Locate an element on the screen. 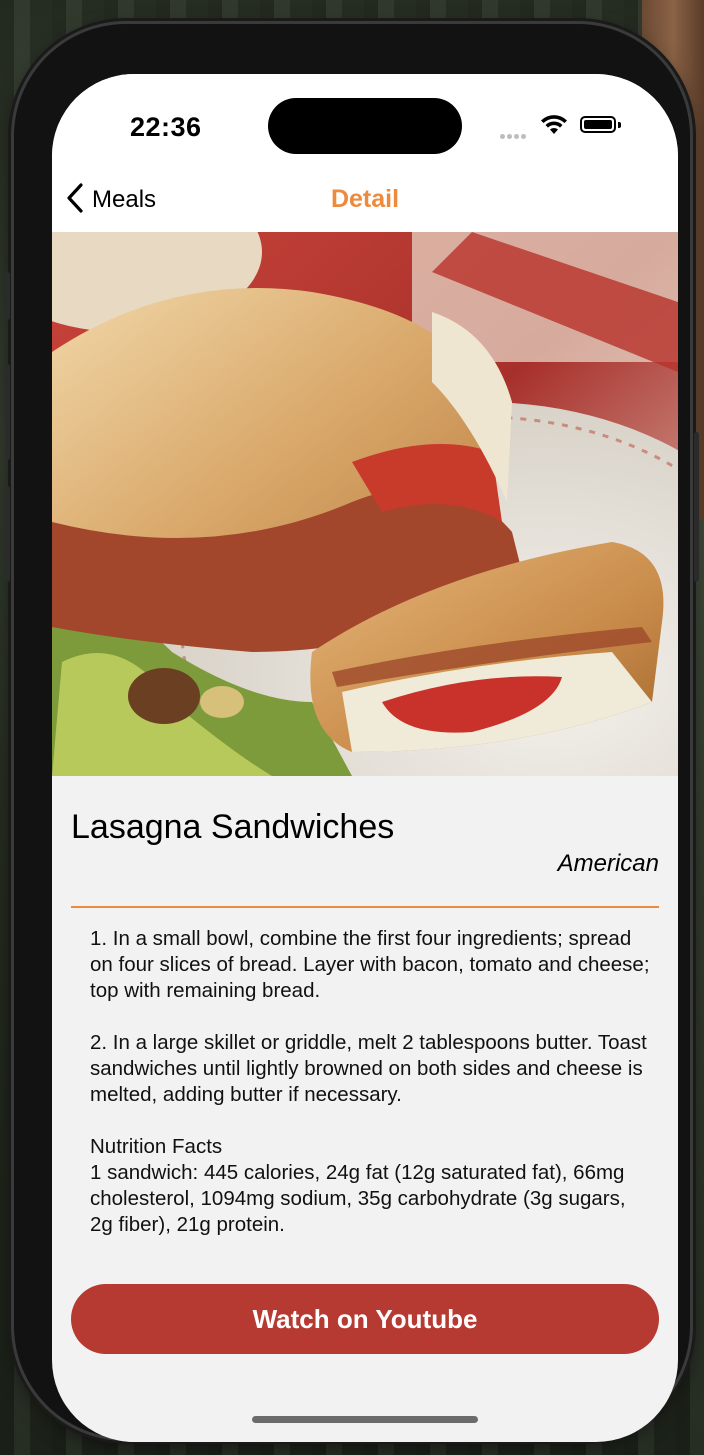  divider is located at coordinates (365, 907).